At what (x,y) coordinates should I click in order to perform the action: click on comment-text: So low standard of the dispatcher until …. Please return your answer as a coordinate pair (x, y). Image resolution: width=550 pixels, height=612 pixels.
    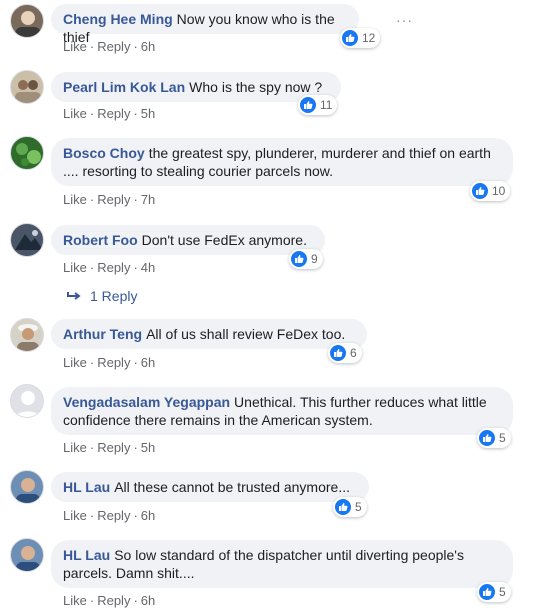
    Looking at the image, I should click on (263, 564).